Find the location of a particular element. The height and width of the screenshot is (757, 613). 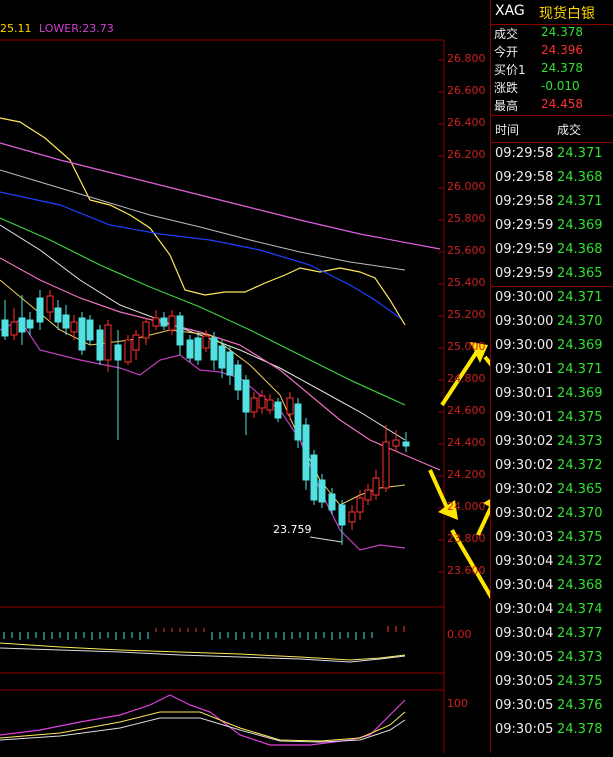

trade-row: 09:30:04 24.374 is located at coordinates (552, 611).